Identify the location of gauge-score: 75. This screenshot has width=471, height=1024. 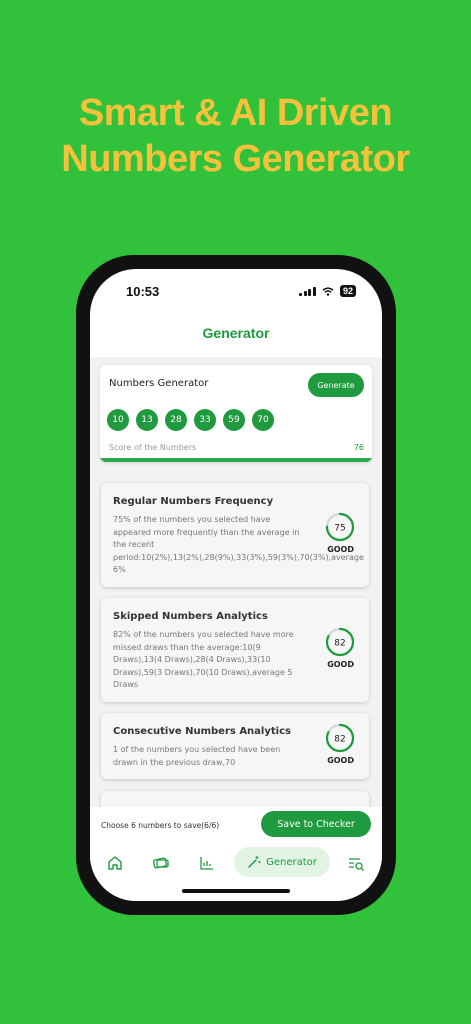
(339, 529).